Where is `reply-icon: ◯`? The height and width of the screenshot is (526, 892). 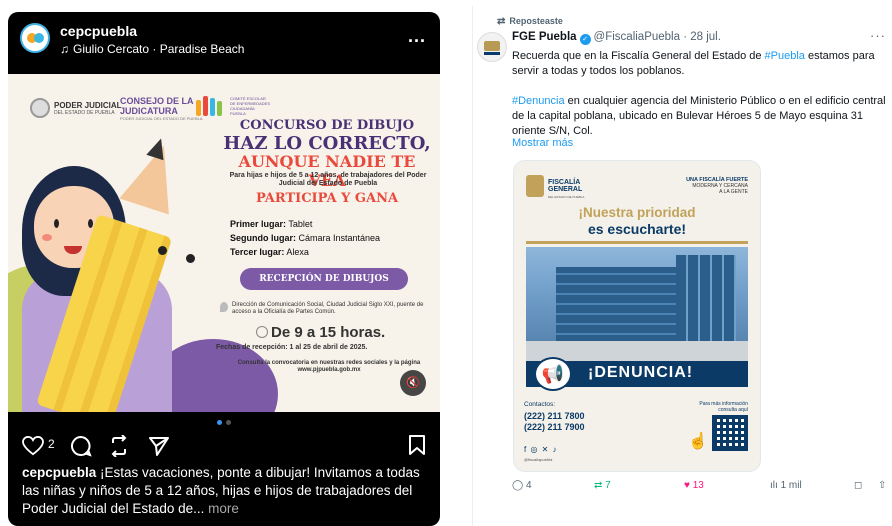
reply-icon: ◯ is located at coordinates (518, 485).